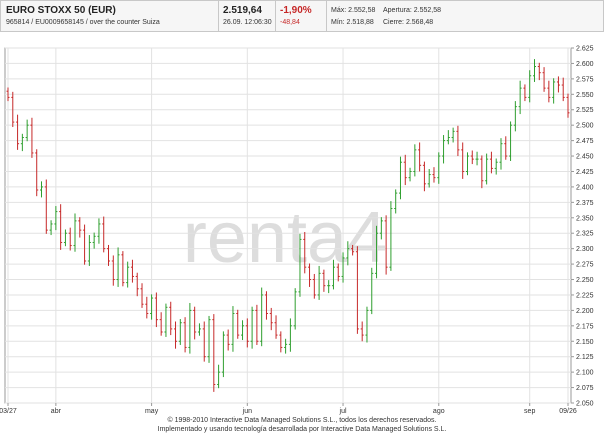 This screenshot has height=438, width=604. What do you see at coordinates (247, 16) in the screenshot?
I see `last-price-cell: 2.519,64 26.09. 12:06:30` at bounding box center [247, 16].